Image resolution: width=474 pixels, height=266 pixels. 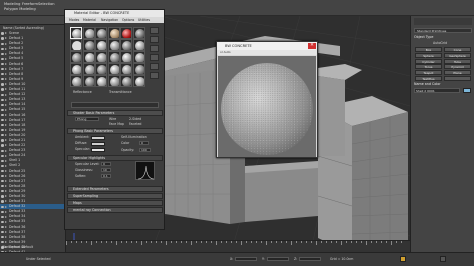 What do you see at coordinates (457, 67) in the screenshot?
I see `object-type-button: Pyramid` at bounding box center [457, 67].